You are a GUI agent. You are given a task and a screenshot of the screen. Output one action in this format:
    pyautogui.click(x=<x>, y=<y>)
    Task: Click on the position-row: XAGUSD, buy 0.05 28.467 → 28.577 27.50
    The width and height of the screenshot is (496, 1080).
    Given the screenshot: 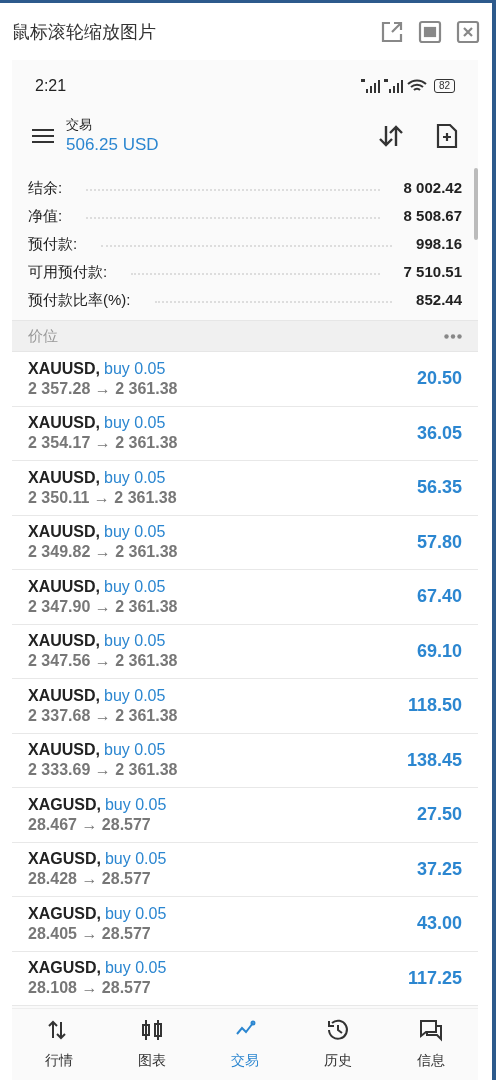 What is the action you would take?
    pyautogui.click(x=245, y=815)
    